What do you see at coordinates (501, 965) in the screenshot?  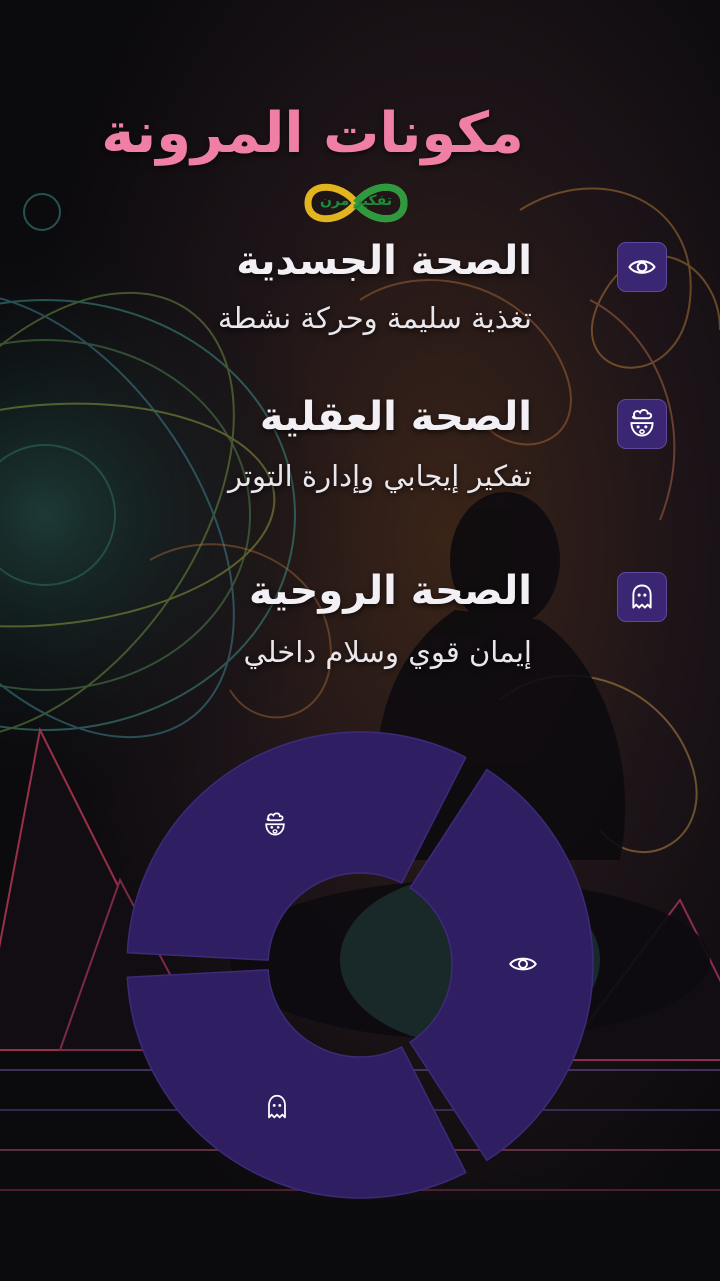 I see `donut-segment-physical` at bounding box center [501, 965].